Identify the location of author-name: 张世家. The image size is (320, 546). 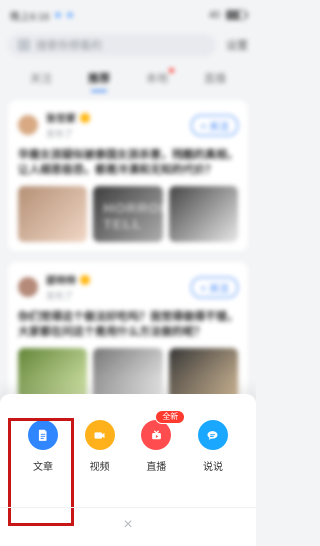
(61, 119).